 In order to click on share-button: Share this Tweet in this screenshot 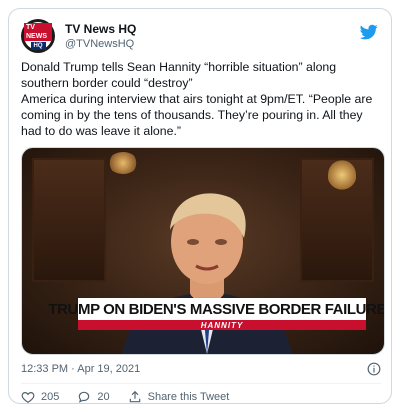, I will do `click(179, 397)`.